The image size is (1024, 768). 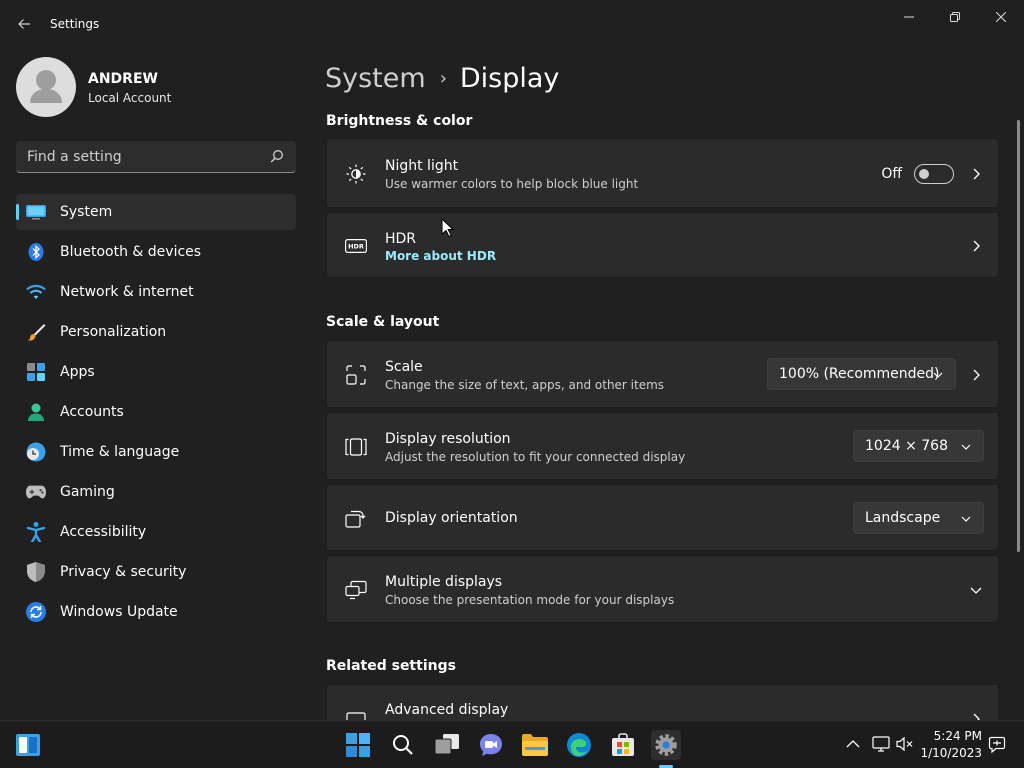 What do you see at coordinates (440, 256) in the screenshot?
I see `hdr-link: More about HDR` at bounding box center [440, 256].